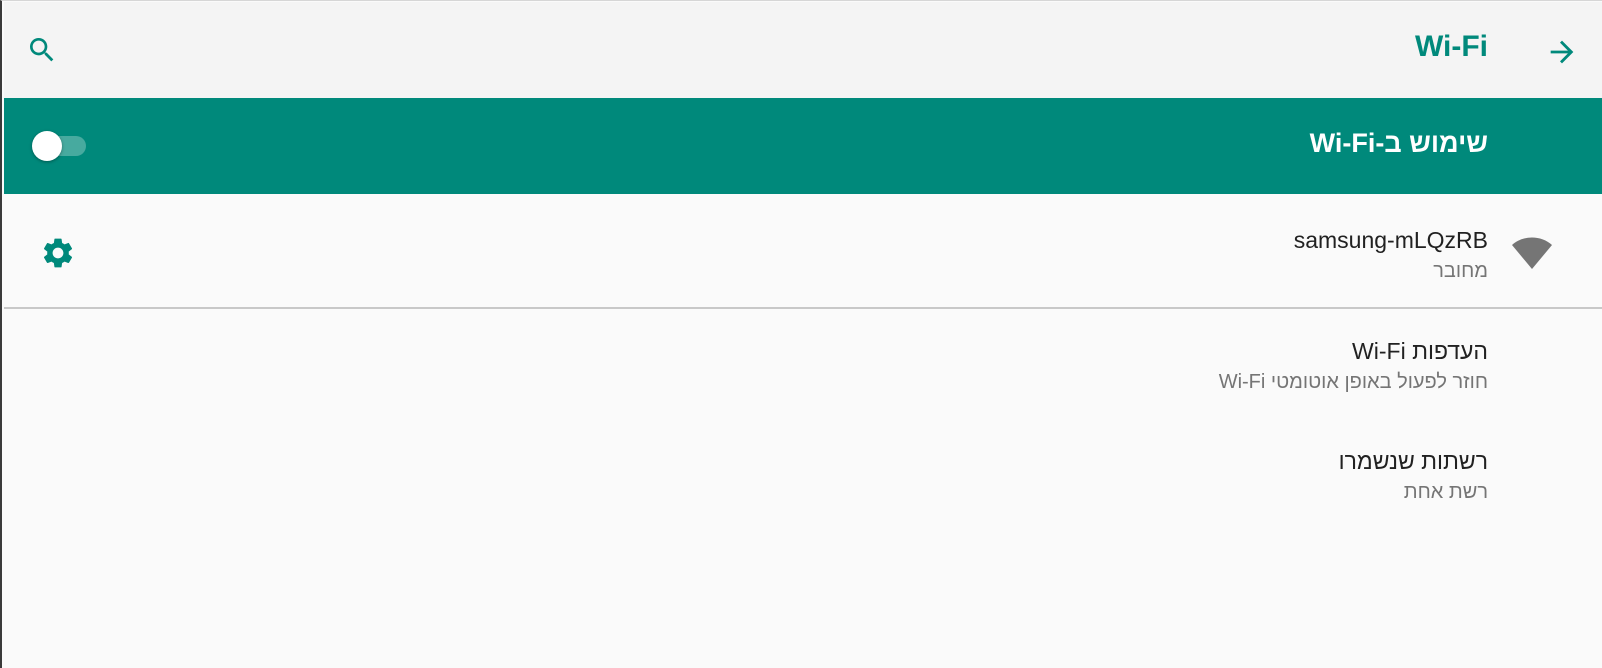  What do you see at coordinates (1390, 240) in the screenshot?
I see `network-ssid: samsung-mLQzRB` at bounding box center [1390, 240].